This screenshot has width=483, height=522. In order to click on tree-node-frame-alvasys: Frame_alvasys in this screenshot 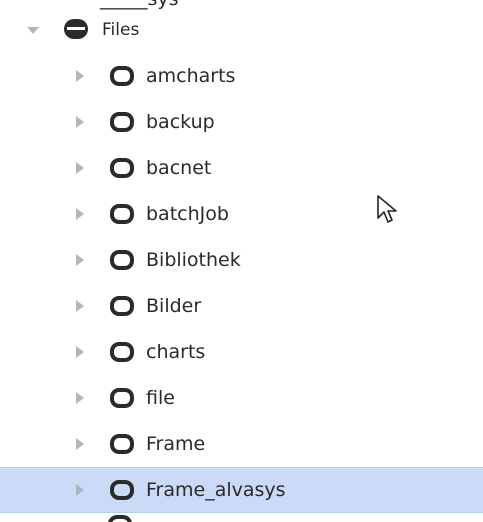, I will do `click(241, 490)`.